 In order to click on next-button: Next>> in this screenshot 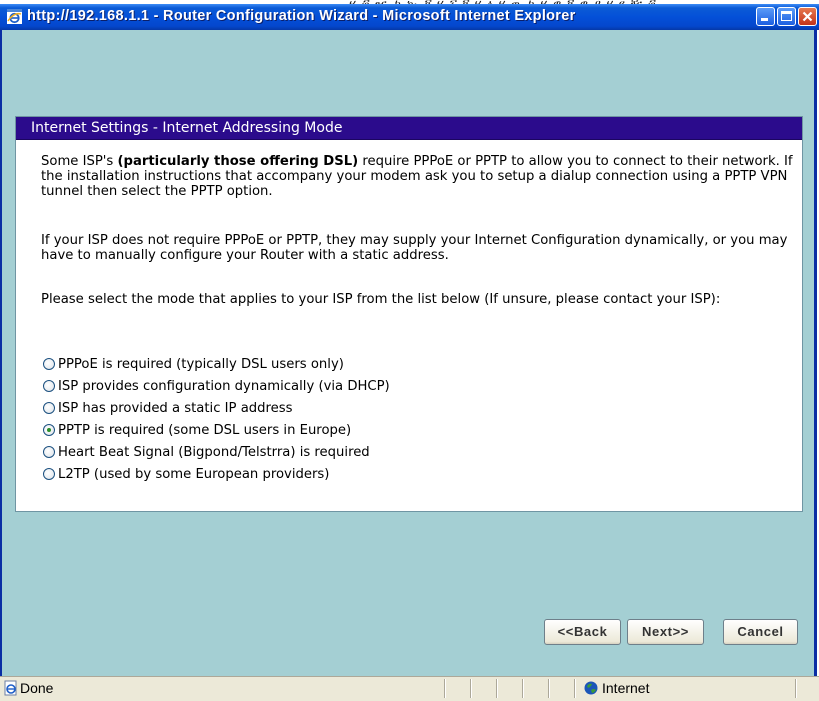, I will do `click(665, 632)`.